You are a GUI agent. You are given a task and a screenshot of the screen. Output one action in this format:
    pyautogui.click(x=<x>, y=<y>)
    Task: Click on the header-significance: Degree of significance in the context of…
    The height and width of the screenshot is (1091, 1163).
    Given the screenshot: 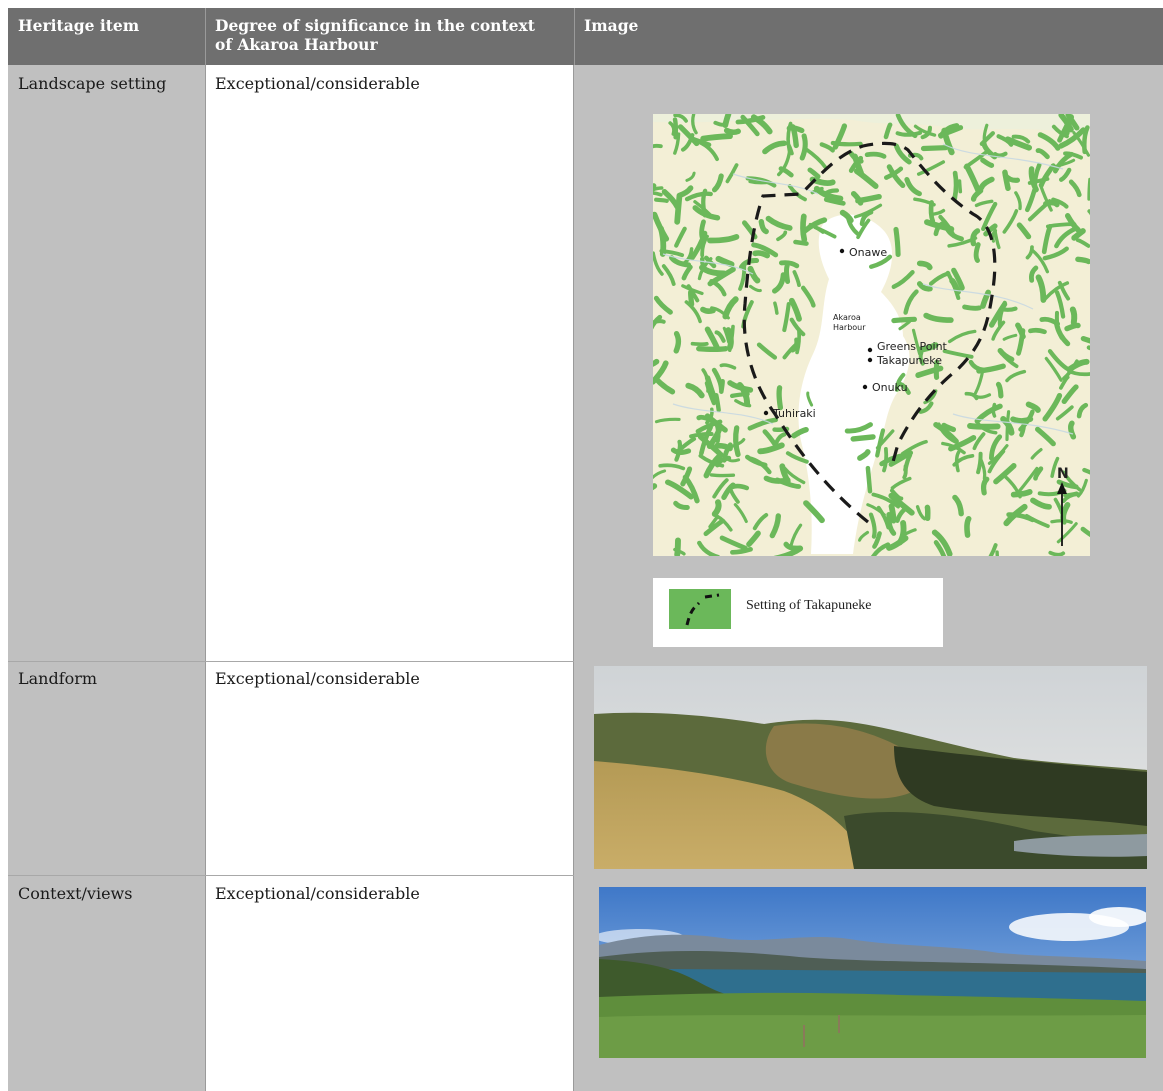 What is the action you would take?
    pyautogui.click(x=389, y=36)
    